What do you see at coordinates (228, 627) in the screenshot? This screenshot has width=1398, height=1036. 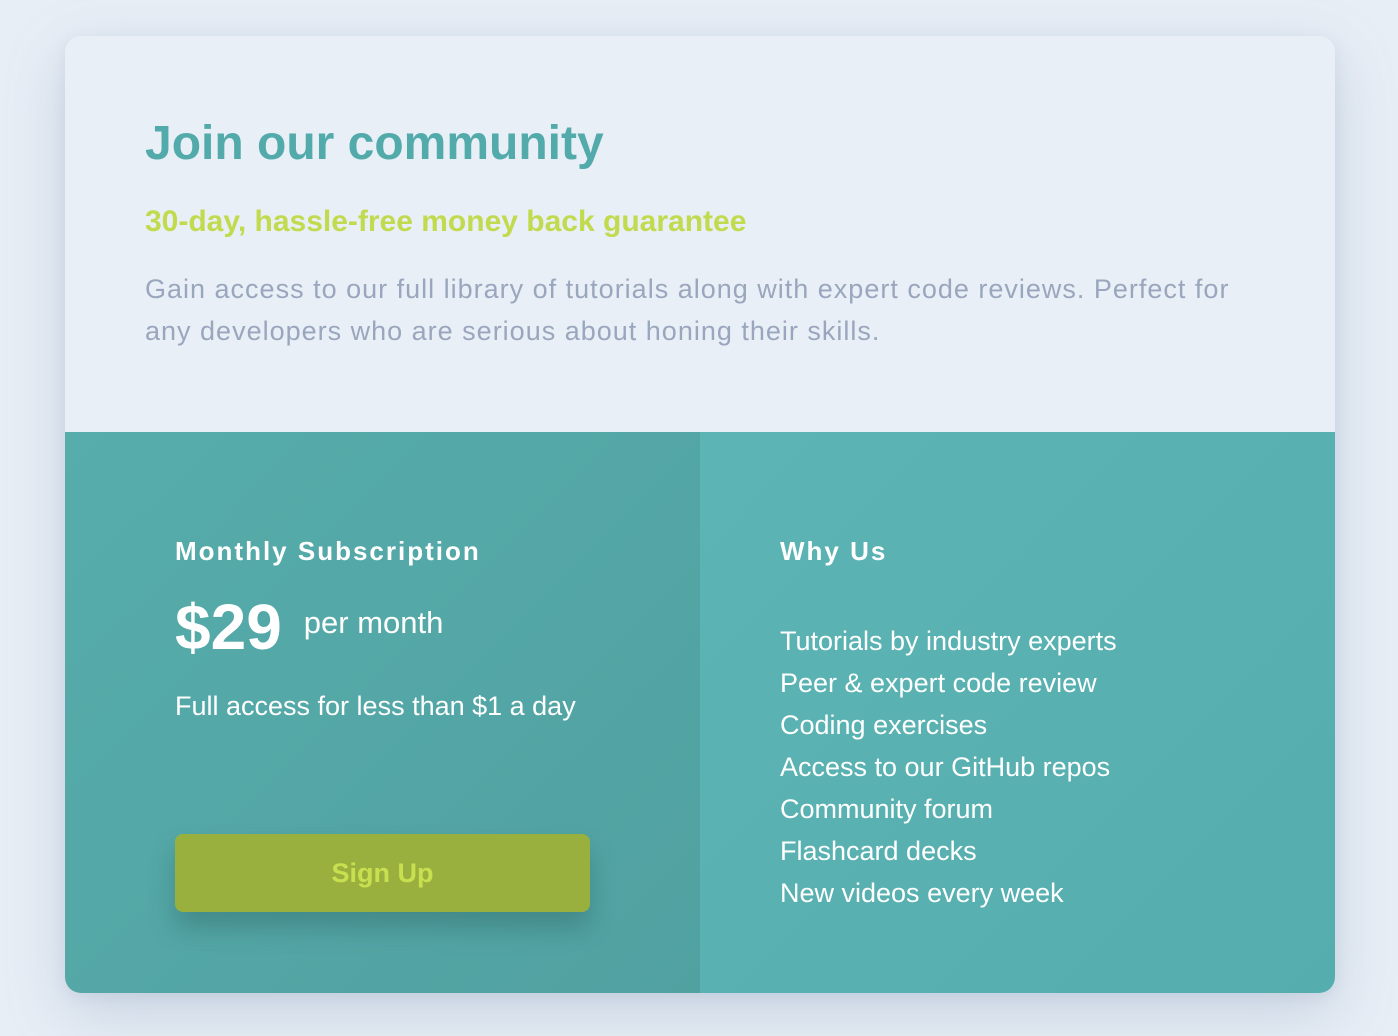 I see `price-amount: $29` at bounding box center [228, 627].